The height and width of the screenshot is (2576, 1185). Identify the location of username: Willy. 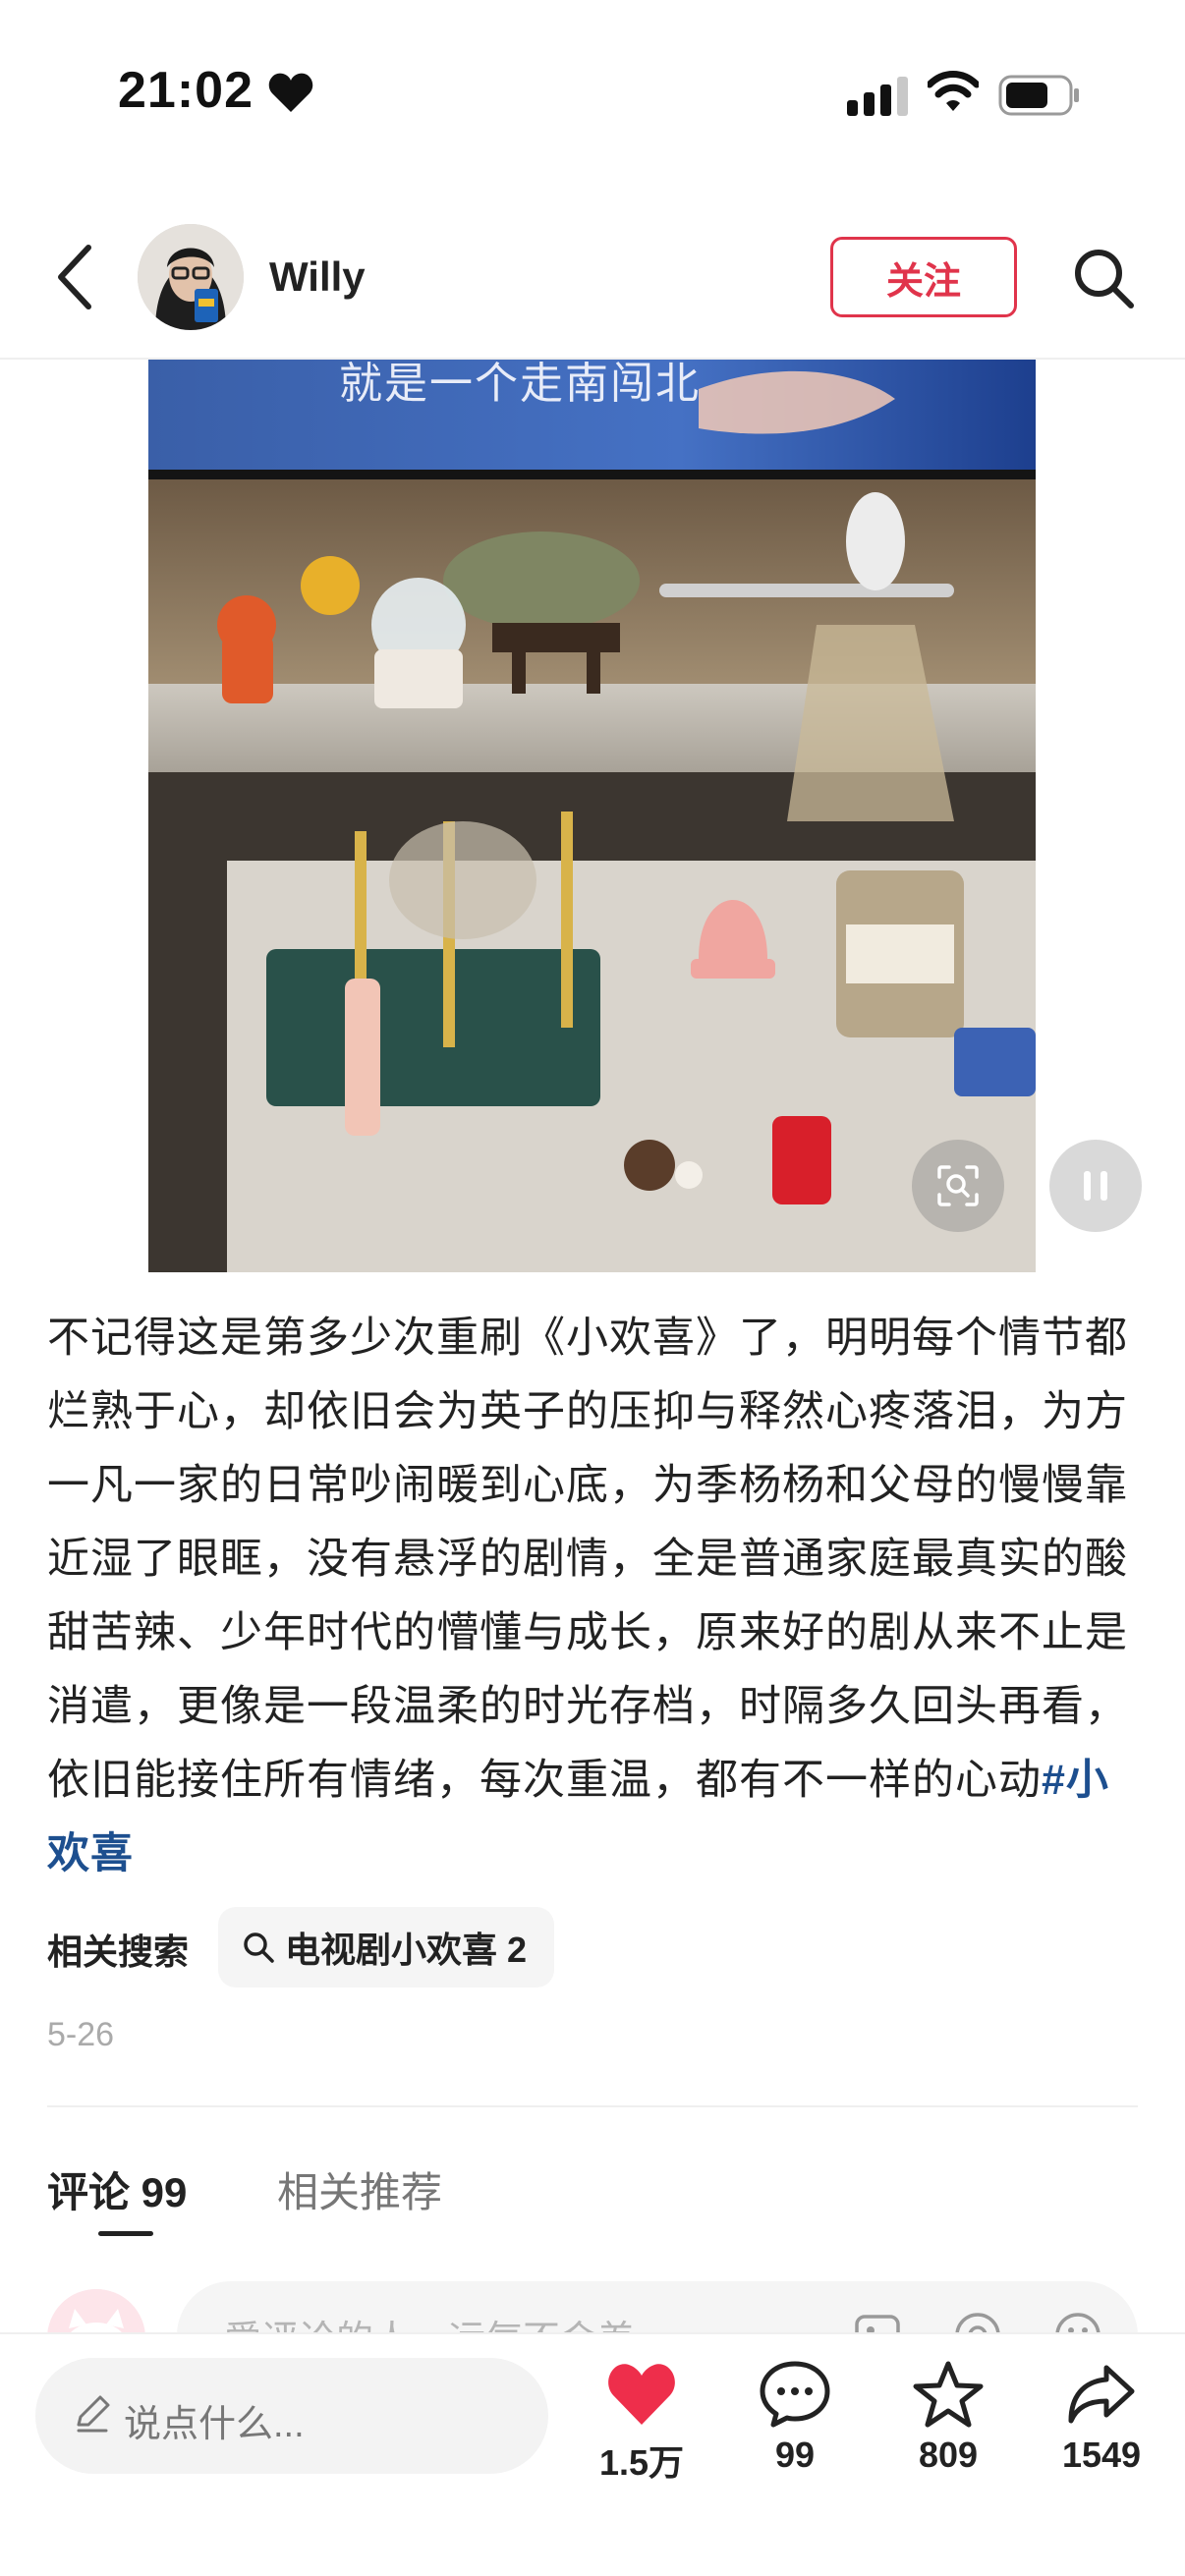
(318, 277).